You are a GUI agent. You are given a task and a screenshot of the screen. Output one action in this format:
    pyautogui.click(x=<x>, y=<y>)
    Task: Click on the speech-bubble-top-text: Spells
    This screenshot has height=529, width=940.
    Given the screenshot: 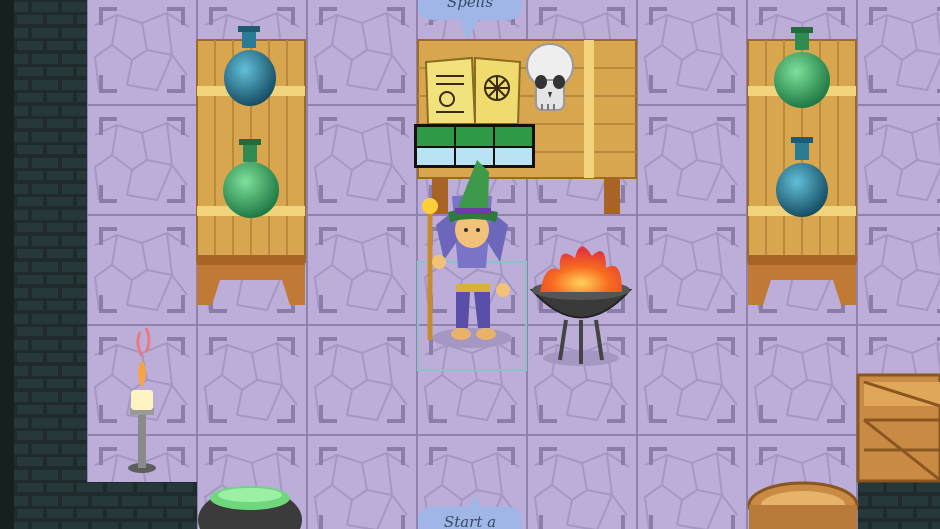 What is the action you would take?
    pyautogui.click(x=470, y=5)
    